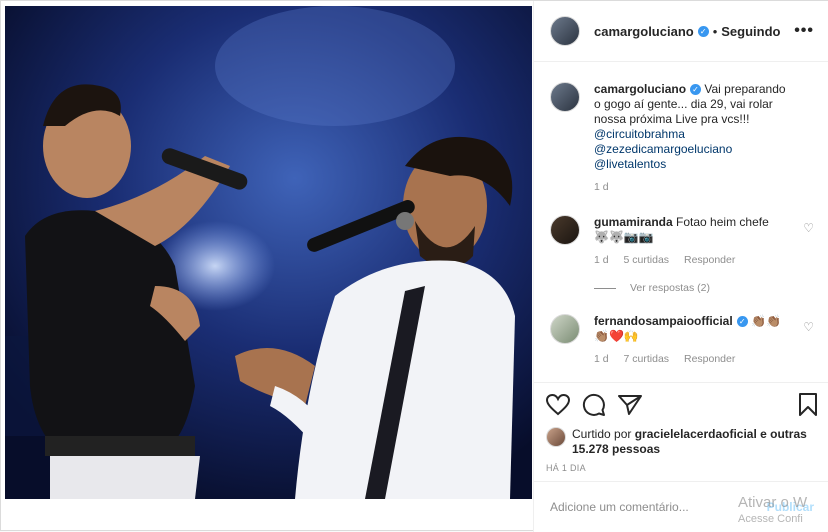  Describe the element at coordinates (556, 437) in the screenshot. I see `liker-avatar` at that location.